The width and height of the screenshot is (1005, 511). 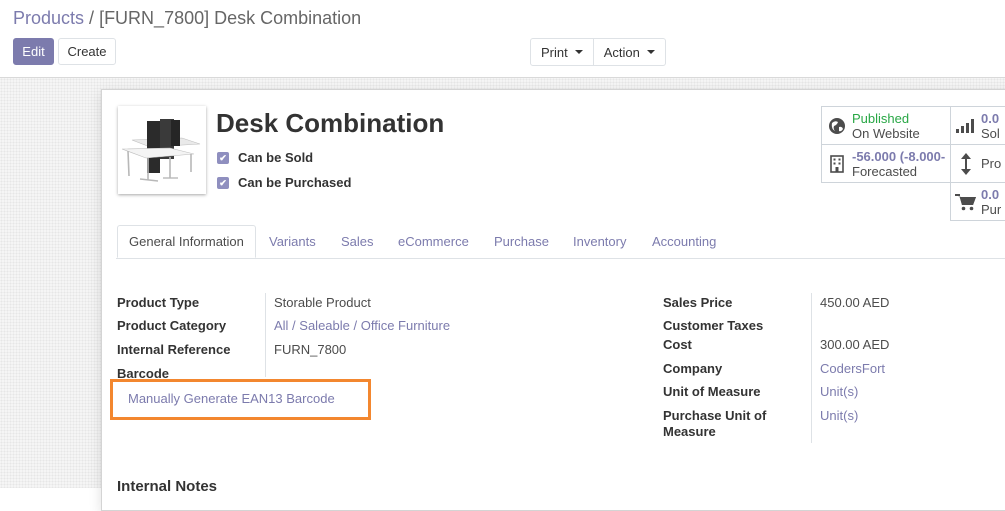 What do you see at coordinates (357, 241) in the screenshot?
I see `tab-sales: Sales` at bounding box center [357, 241].